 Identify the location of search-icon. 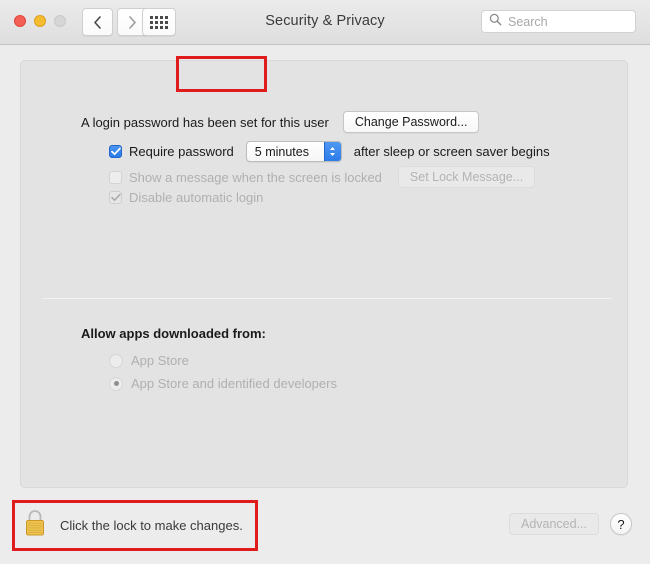
(495, 22).